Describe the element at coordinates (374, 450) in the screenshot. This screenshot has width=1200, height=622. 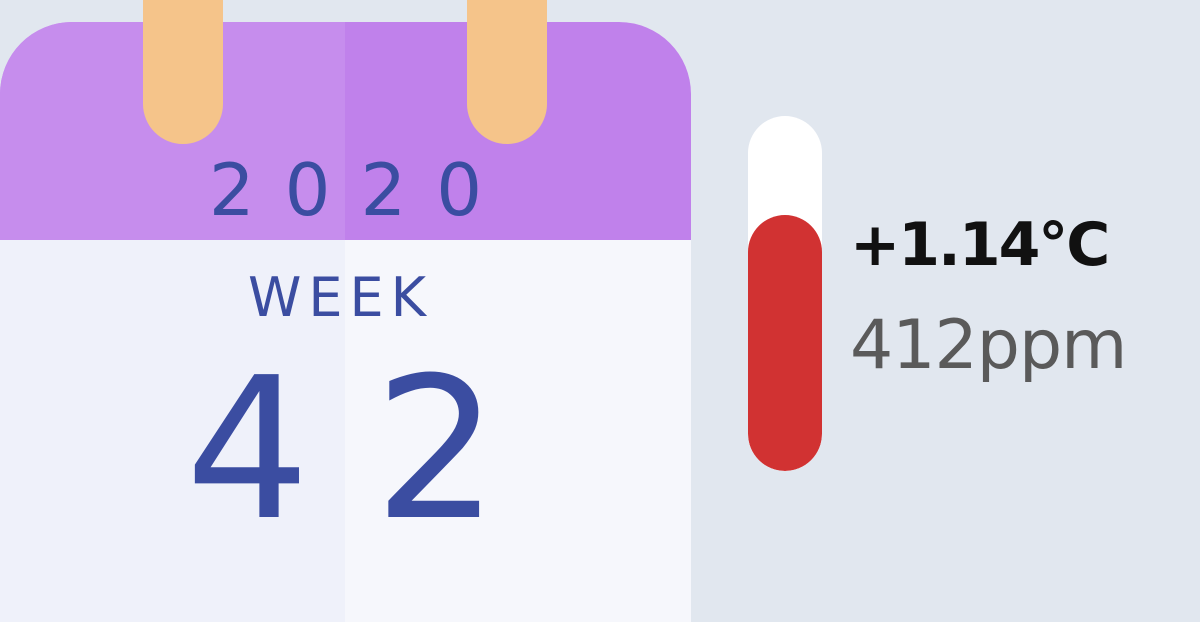
I see `week-number: 42` at that location.